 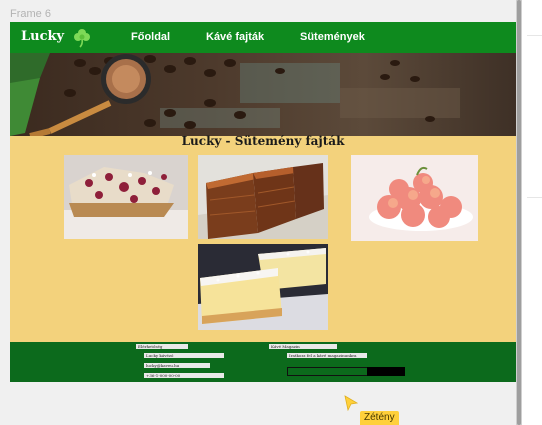 What do you see at coordinates (327, 355) in the screenshot?
I see `footer-subscribe-text: Iratkozz fel a kávé magazinunkra` at bounding box center [327, 355].